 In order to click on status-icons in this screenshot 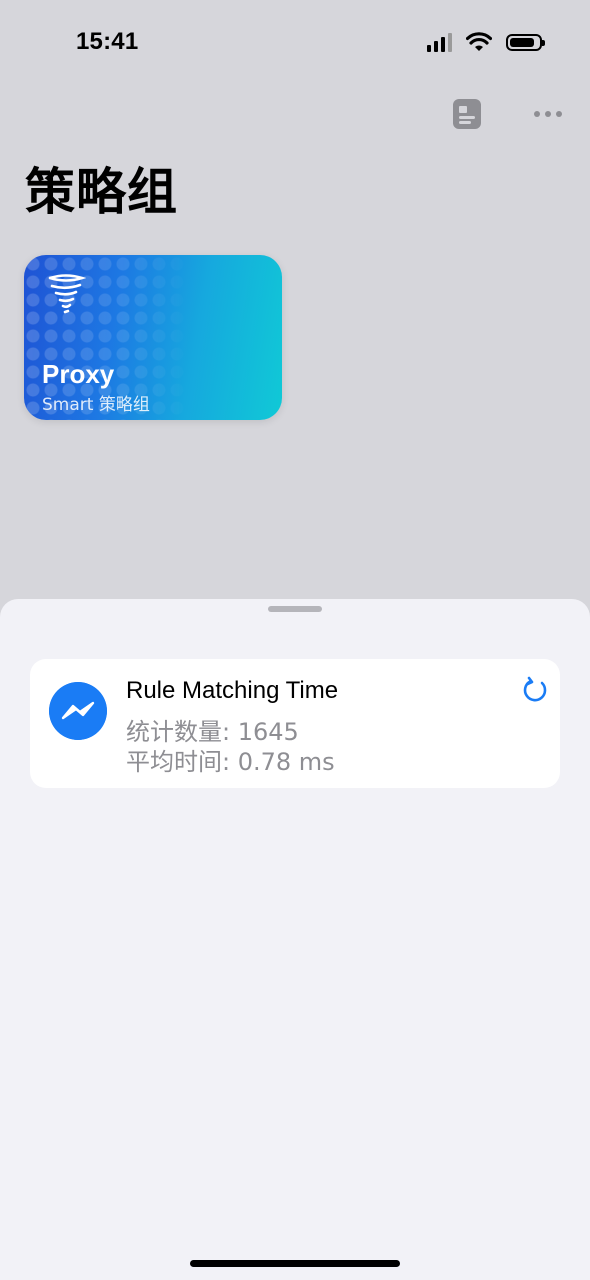, I will do `click(486, 42)`.